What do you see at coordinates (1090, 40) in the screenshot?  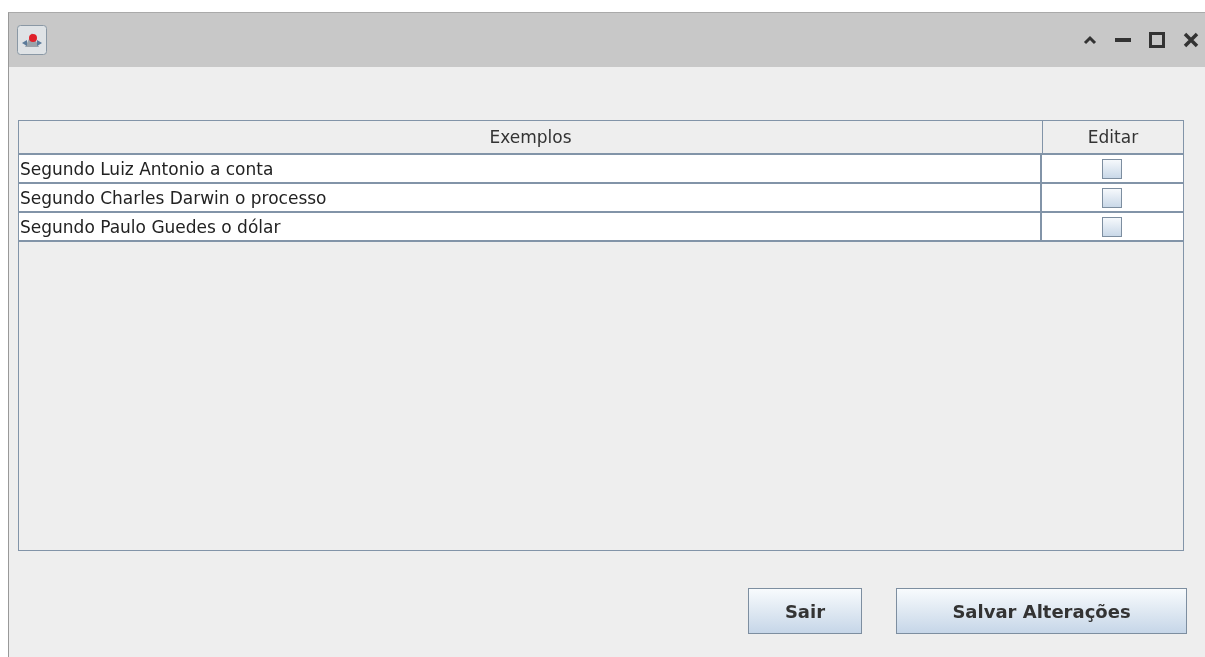 I see `shade-icon` at bounding box center [1090, 40].